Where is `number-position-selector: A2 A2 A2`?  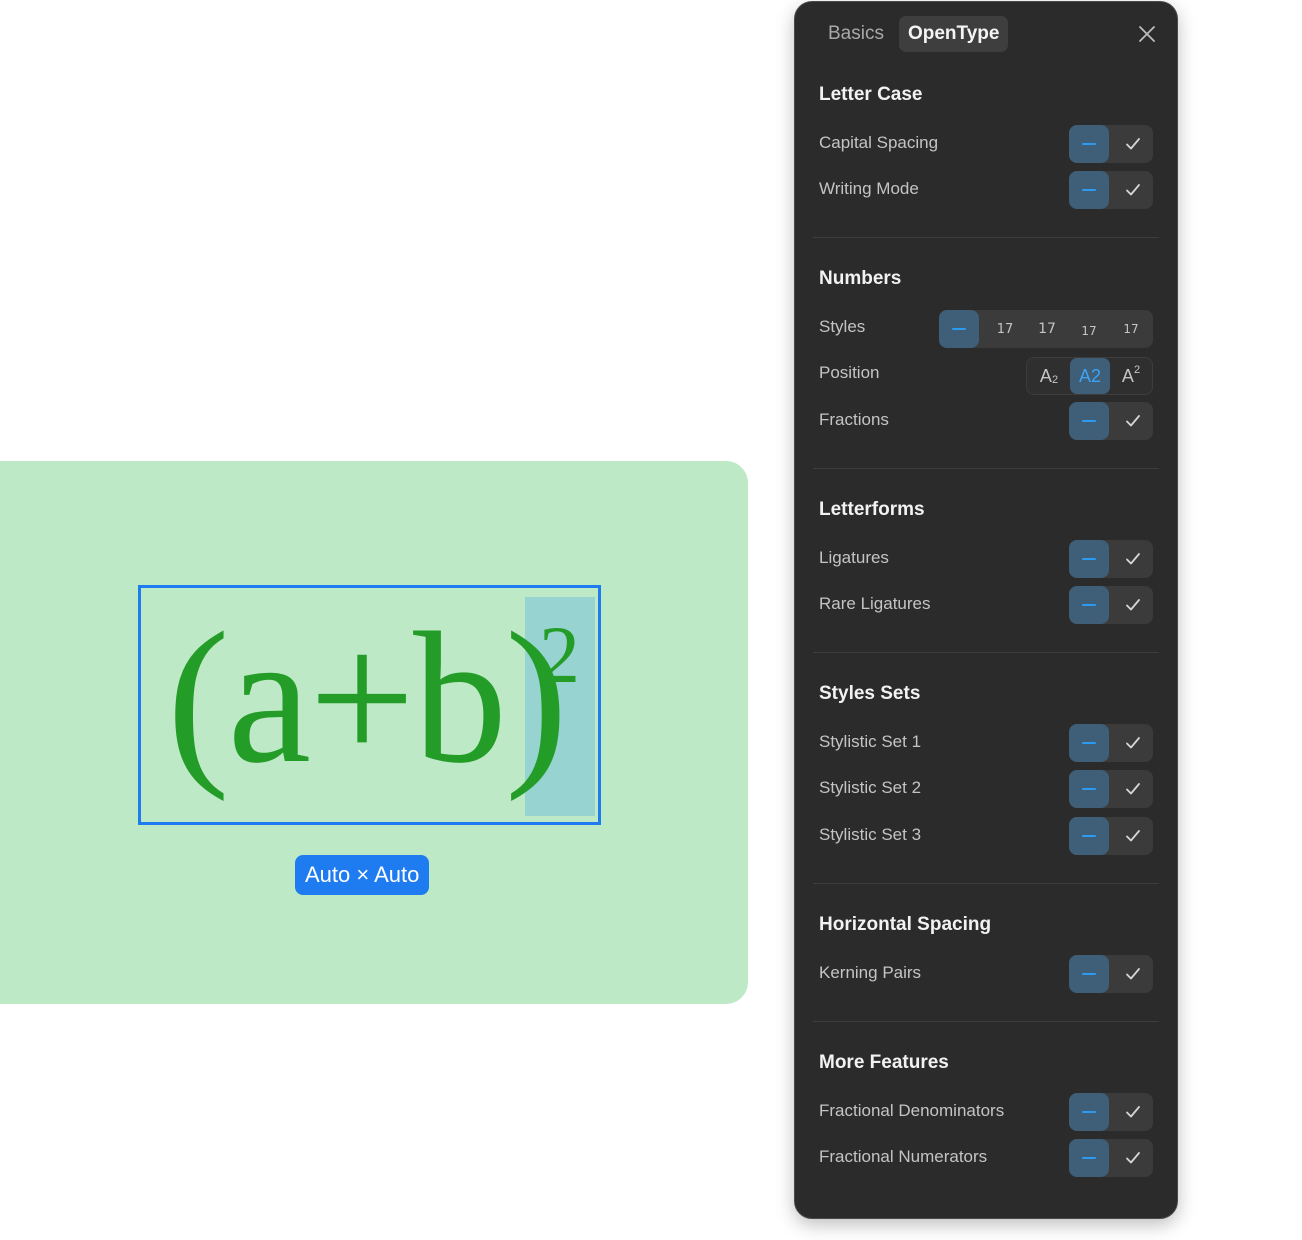 number-position-selector: A2 A2 A2 is located at coordinates (1089, 376).